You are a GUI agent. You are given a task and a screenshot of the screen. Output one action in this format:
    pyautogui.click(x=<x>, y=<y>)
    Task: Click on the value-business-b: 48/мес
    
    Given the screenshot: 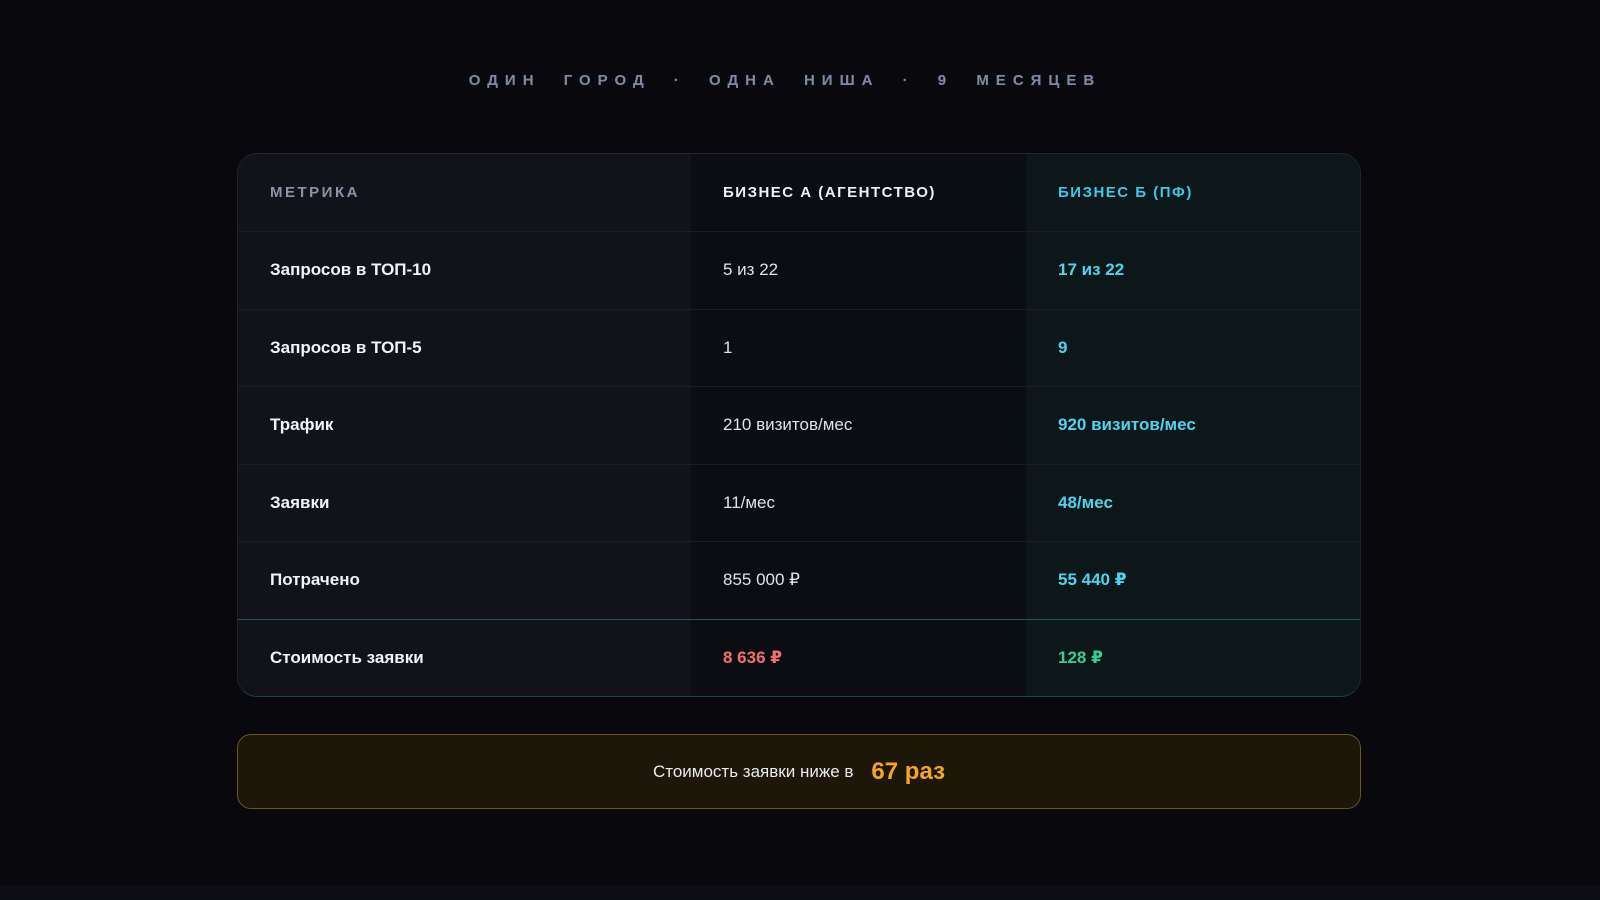 What is the action you would take?
    pyautogui.click(x=1193, y=502)
    